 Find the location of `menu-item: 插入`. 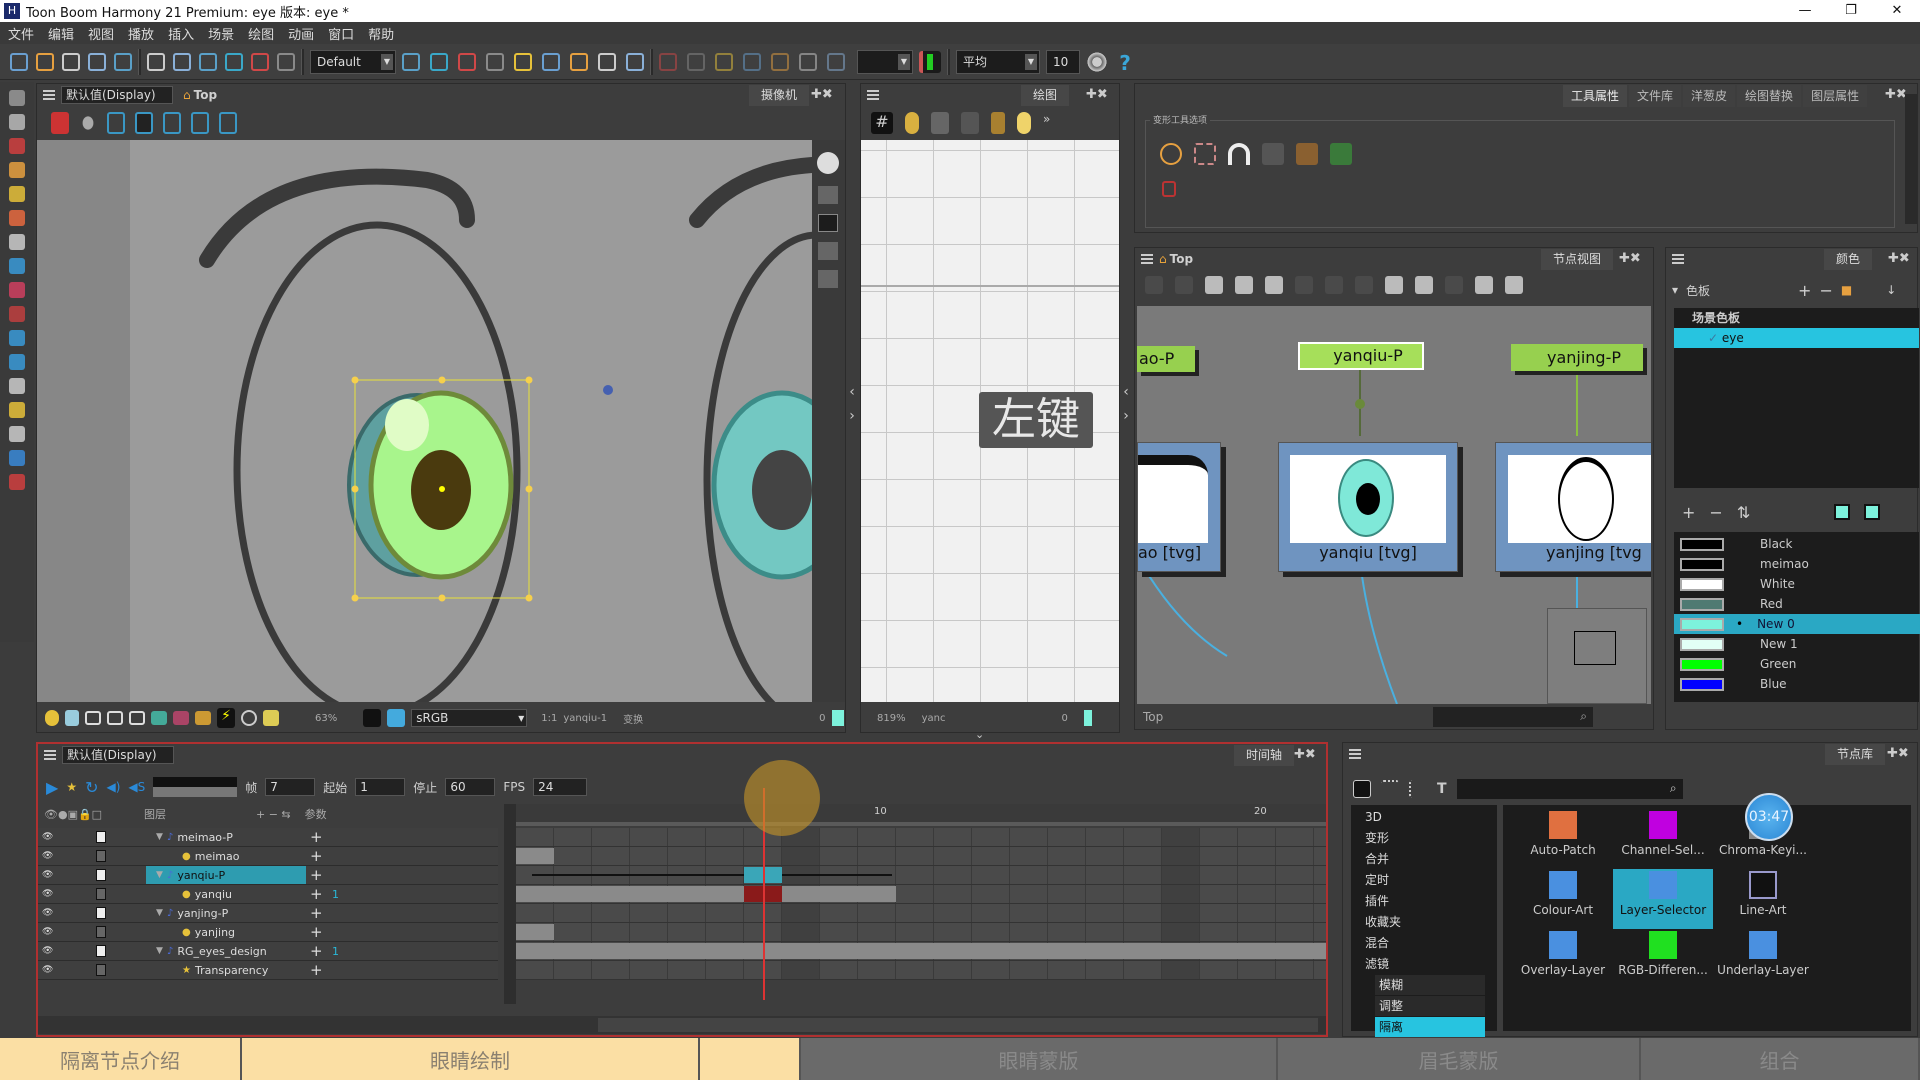

menu-item: 插入 is located at coordinates (181, 33).